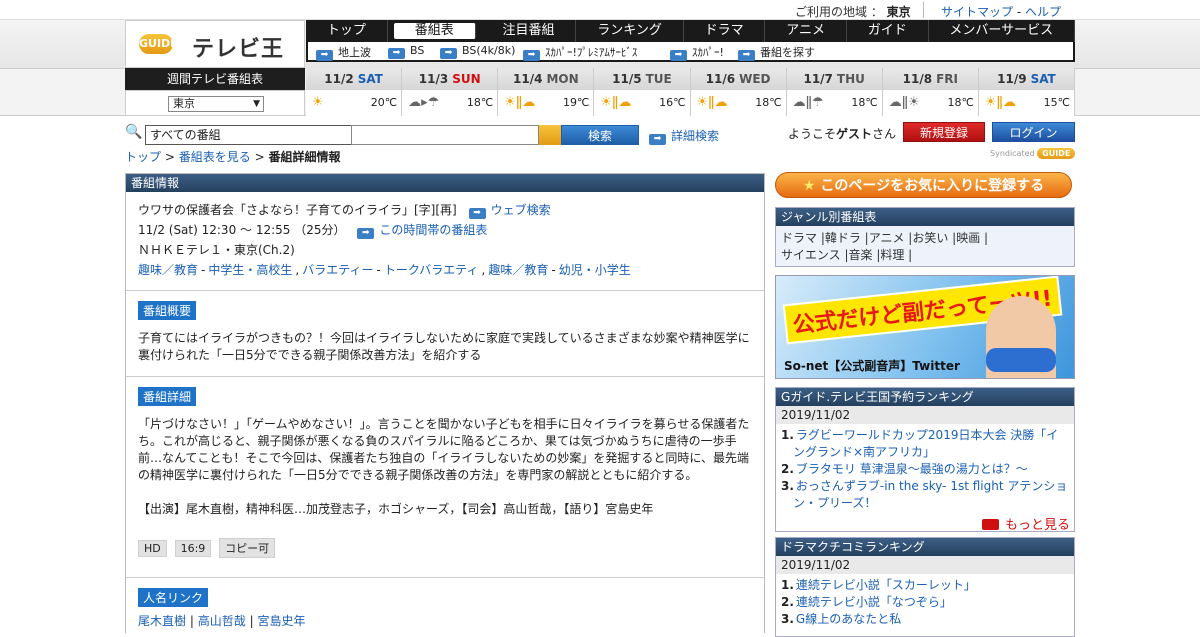 The height and width of the screenshot is (637, 1200). Describe the element at coordinates (695, 136) in the screenshot. I see `advanced-search-label: 詳細検索` at that location.